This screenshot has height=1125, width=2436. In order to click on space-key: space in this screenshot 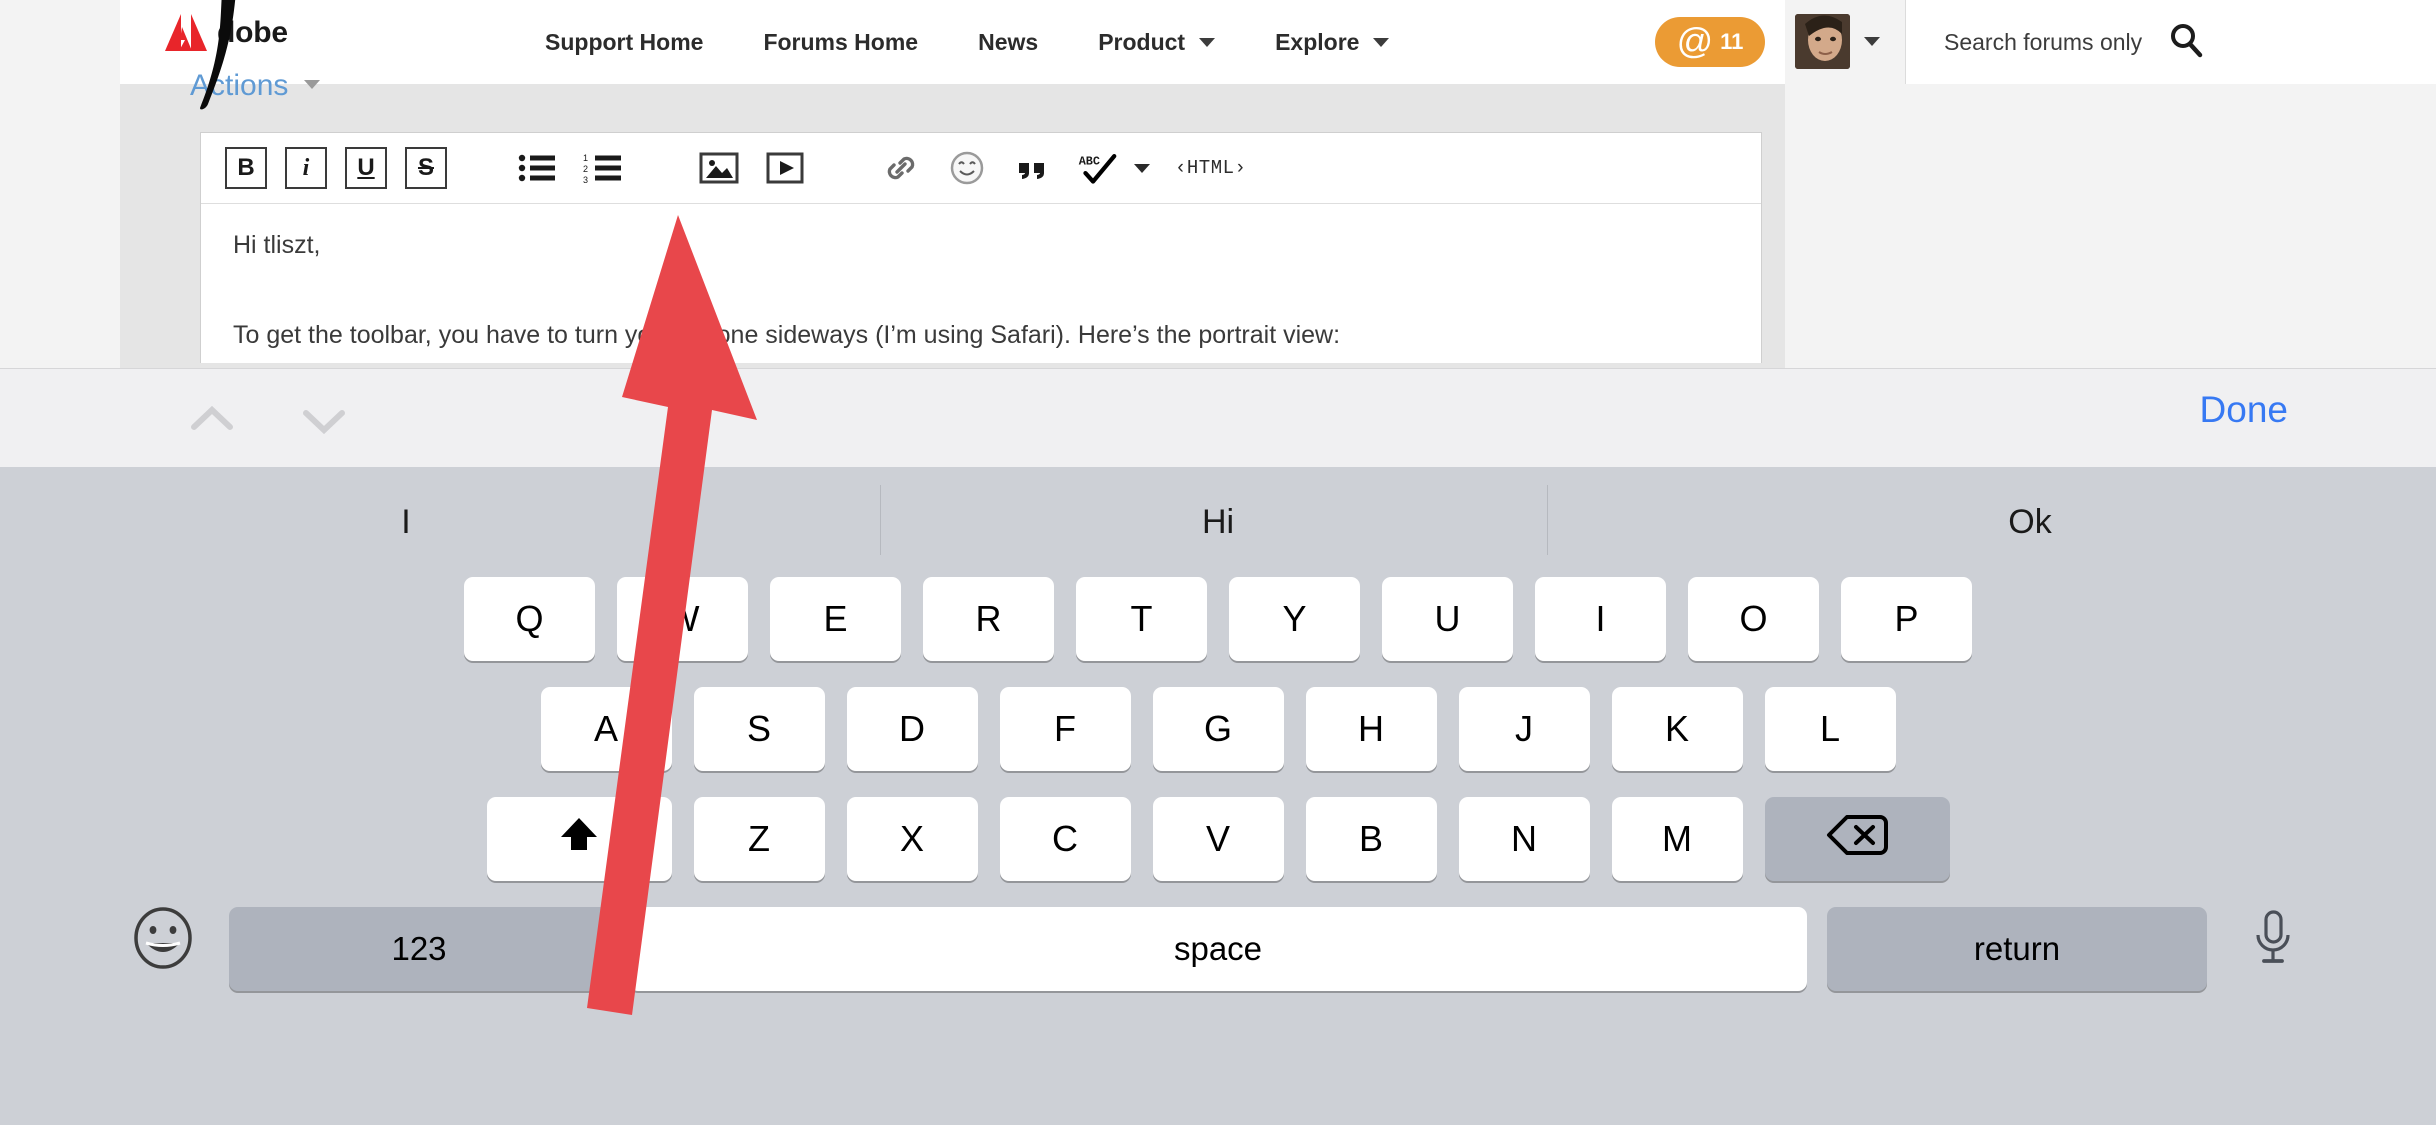, I will do `click(1218, 949)`.